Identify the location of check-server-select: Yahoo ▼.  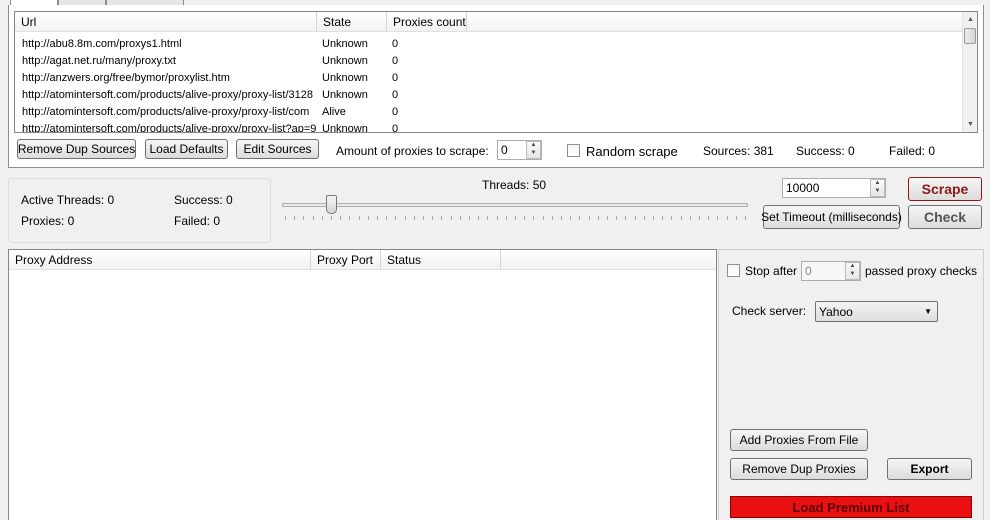
(876, 311).